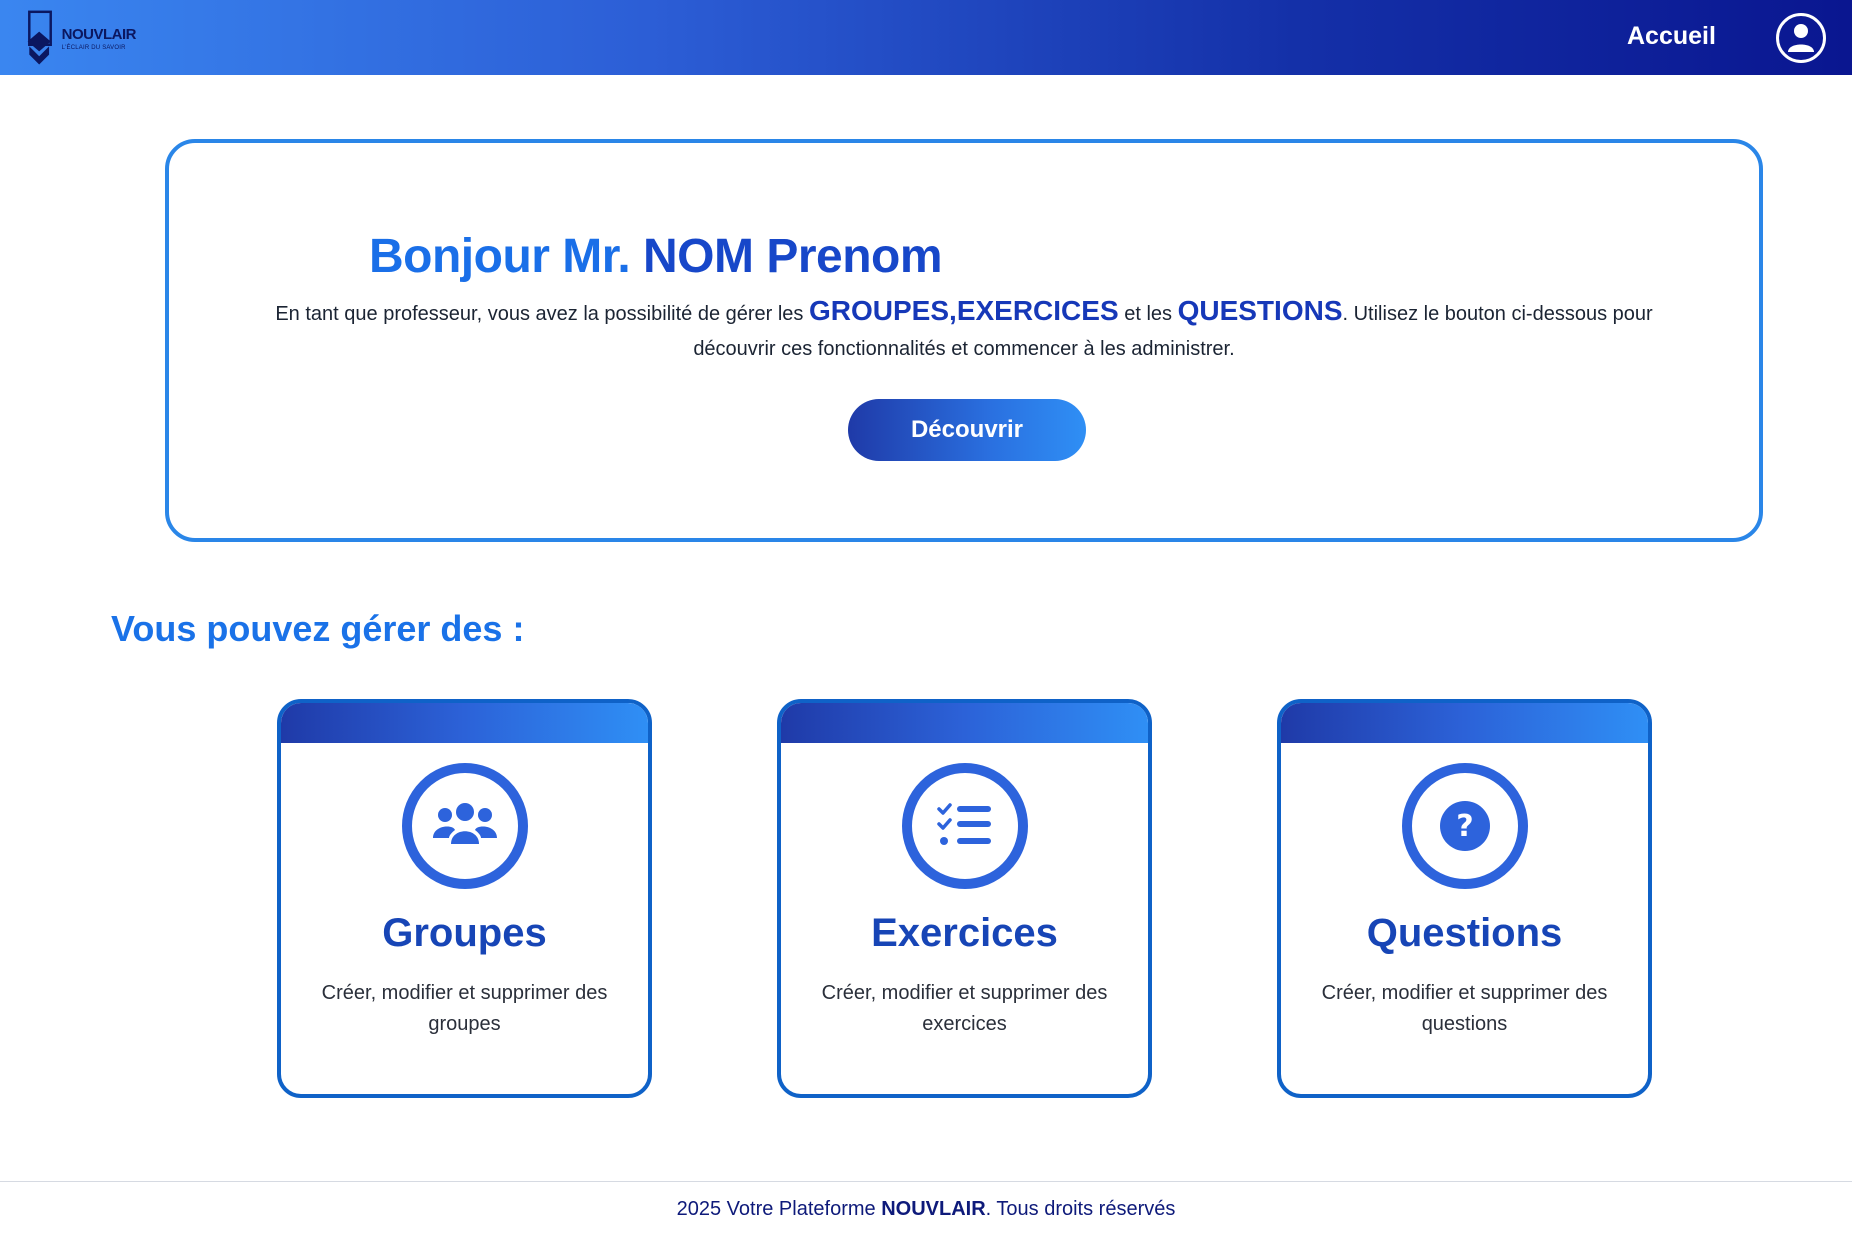 The image size is (1852, 1255). Describe the element at coordinates (93, 48) in the screenshot. I see `logo-tagline: L'ÉCLAIR DU SAVOIR` at that location.